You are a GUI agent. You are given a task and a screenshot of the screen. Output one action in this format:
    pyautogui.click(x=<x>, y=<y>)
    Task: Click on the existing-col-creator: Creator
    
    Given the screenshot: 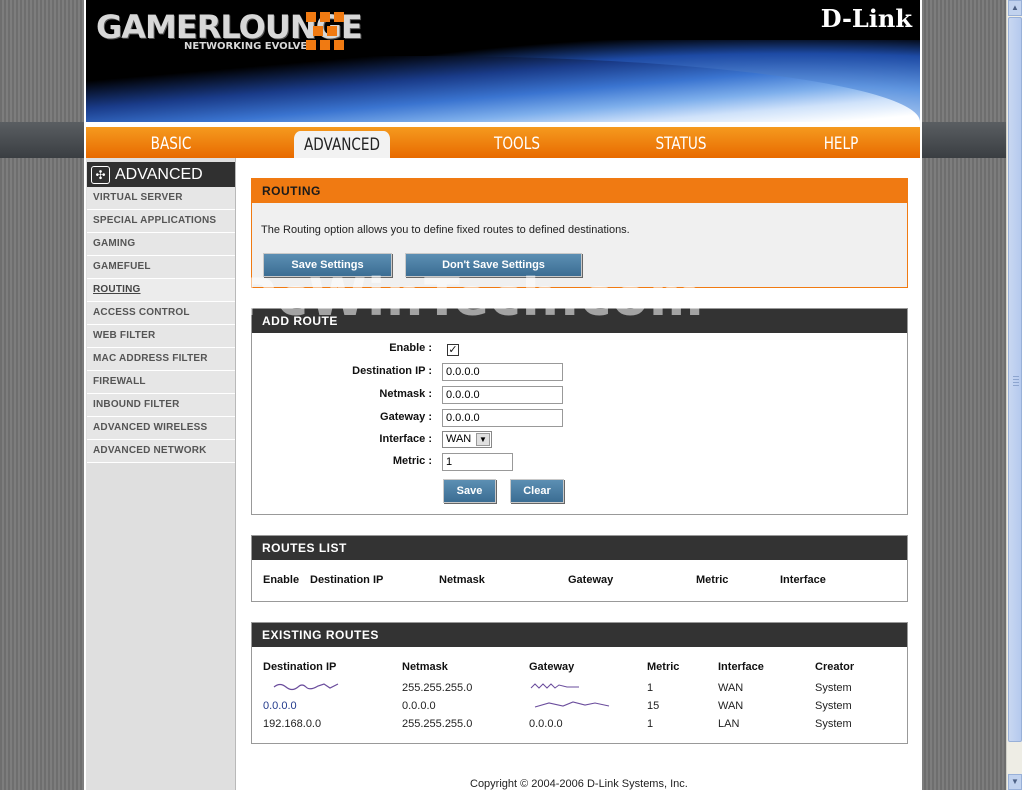 What is the action you would take?
    pyautogui.click(x=835, y=667)
    